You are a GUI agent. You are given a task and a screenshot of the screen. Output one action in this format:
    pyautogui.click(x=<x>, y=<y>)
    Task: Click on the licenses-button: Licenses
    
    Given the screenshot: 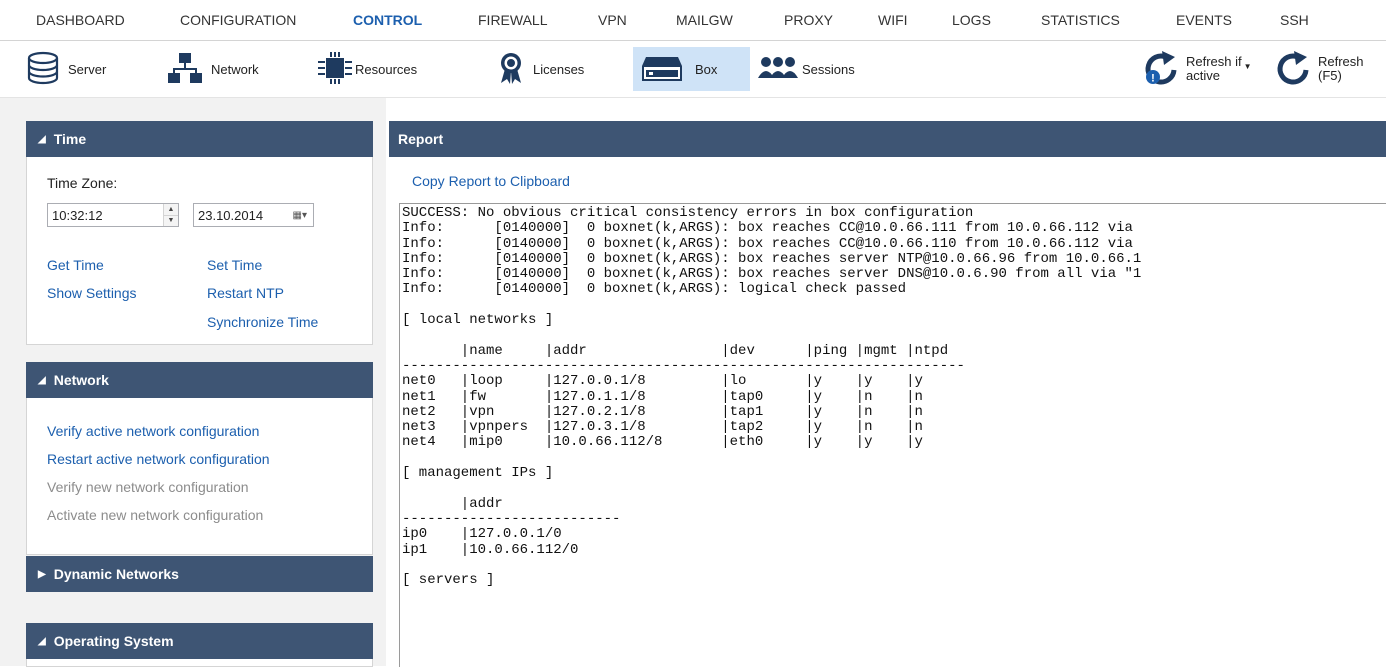 What is the action you would take?
    pyautogui.click(x=540, y=69)
    